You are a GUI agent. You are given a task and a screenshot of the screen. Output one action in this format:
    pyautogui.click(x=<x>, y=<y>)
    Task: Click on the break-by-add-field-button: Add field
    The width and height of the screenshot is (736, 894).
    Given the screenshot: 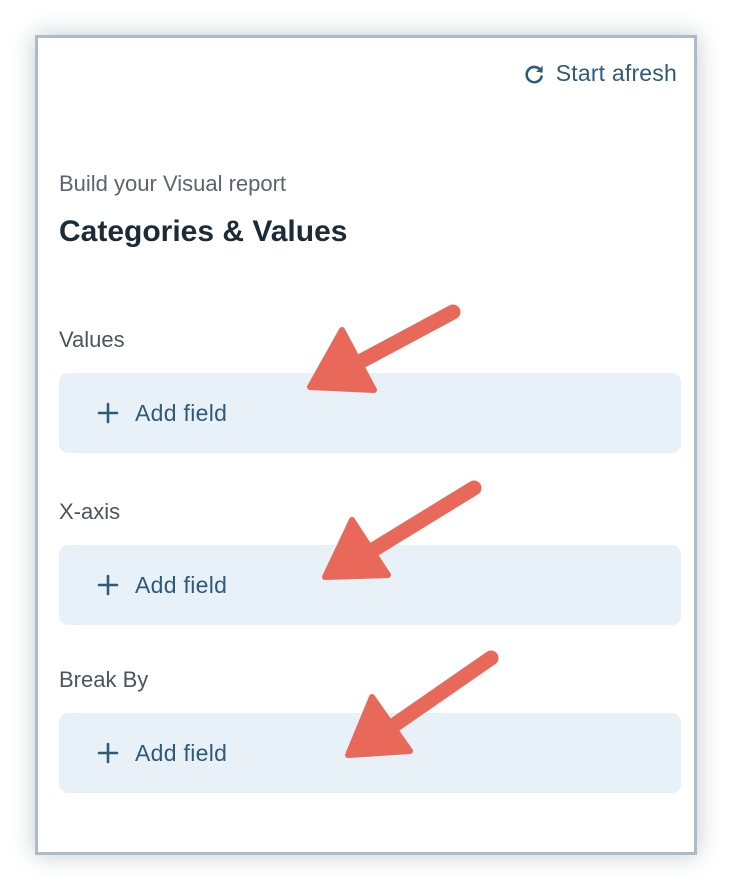 What is the action you would take?
    pyautogui.click(x=370, y=753)
    